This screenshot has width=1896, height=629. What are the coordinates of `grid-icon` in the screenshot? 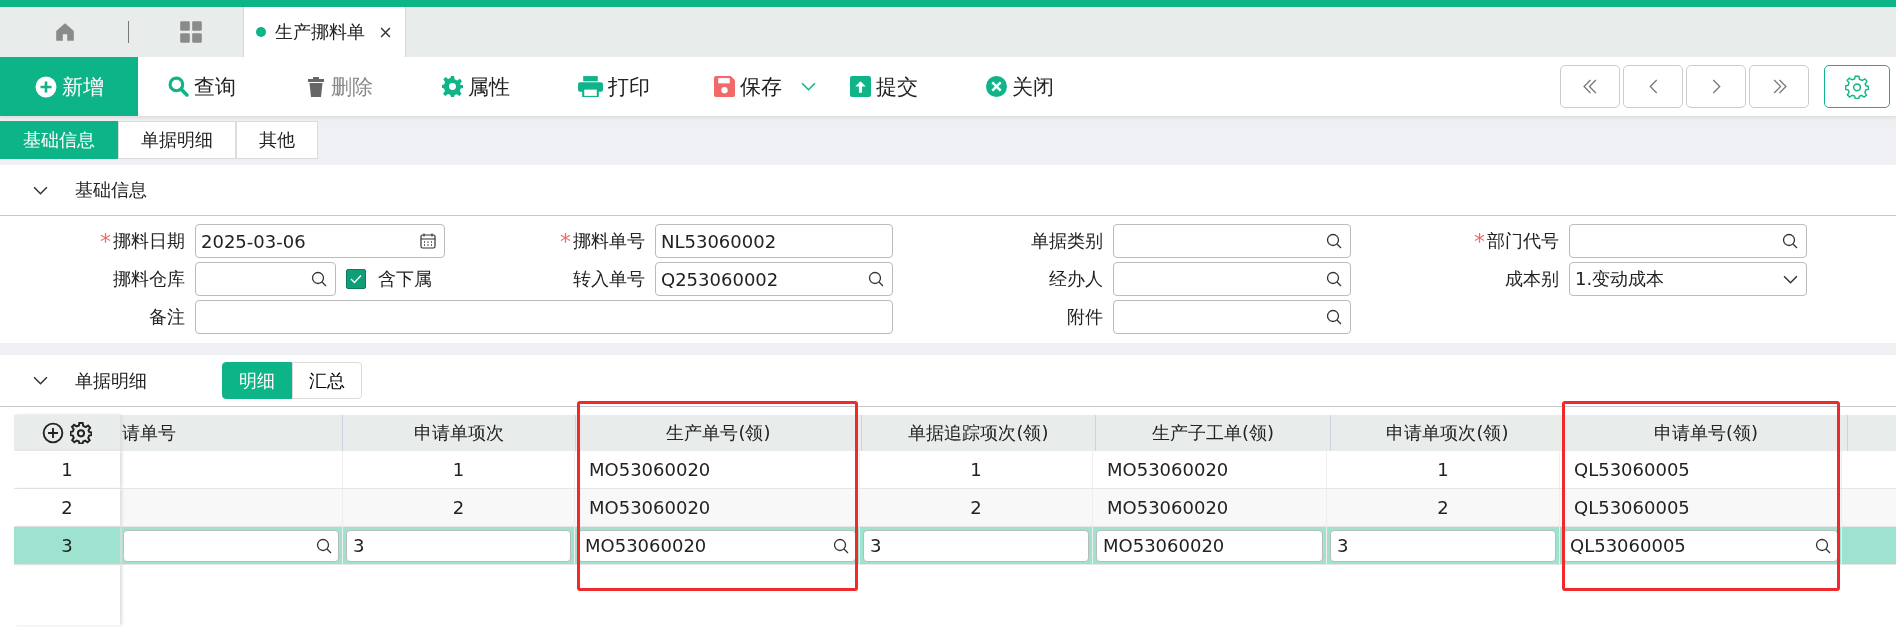 It's located at (191, 32).